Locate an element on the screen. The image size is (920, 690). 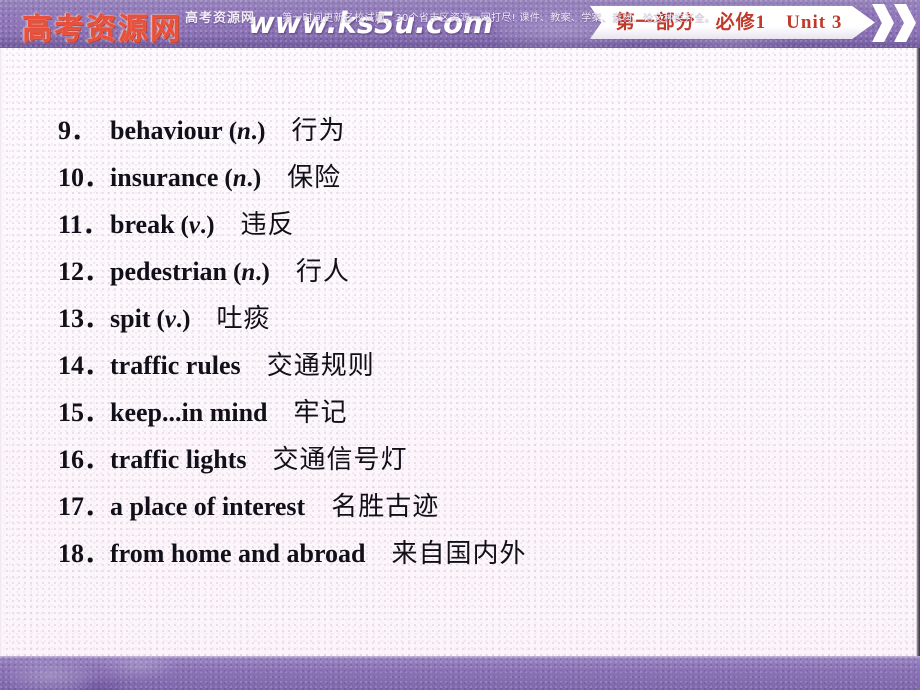
vocab-translation: 保险 is located at coordinates (314, 178).